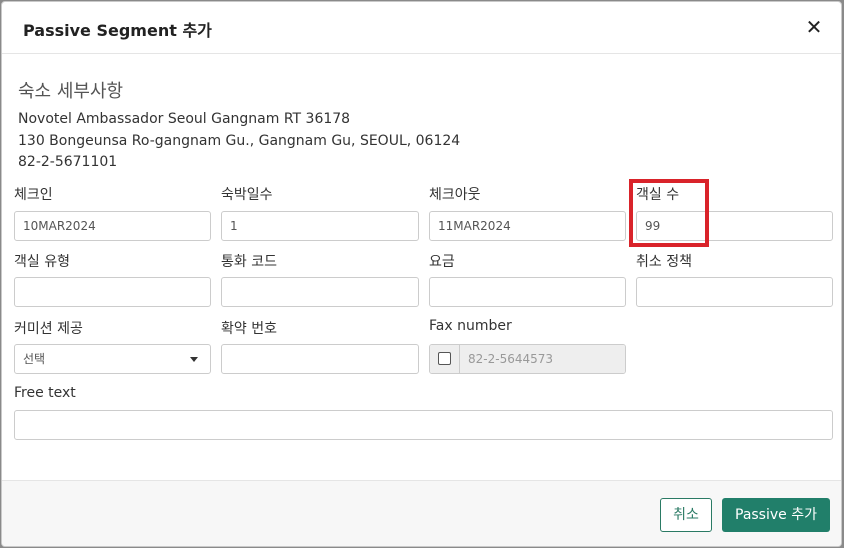  I want to click on hotel-phone: 82-2-5671101, so click(68, 162).